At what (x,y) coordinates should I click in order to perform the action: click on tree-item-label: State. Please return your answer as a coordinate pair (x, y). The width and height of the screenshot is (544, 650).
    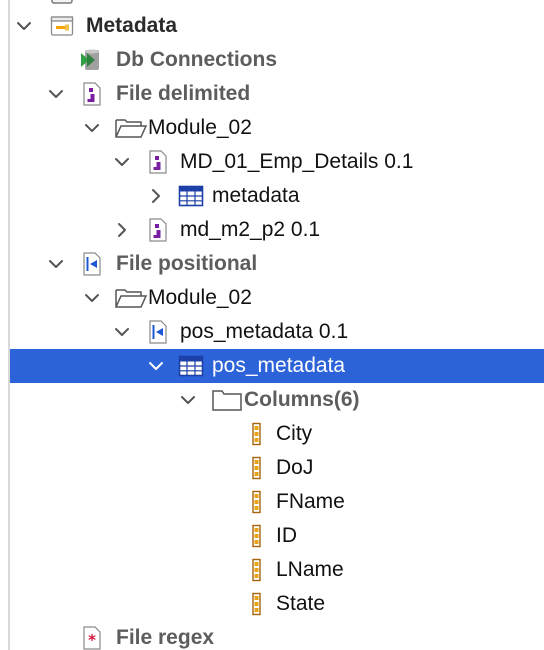
    Looking at the image, I should click on (301, 603).